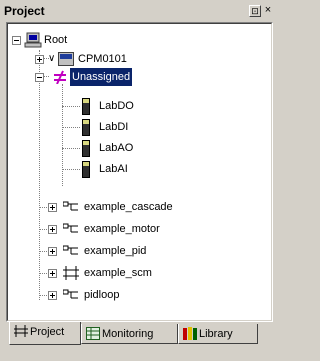 This screenshot has width=320, height=361. I want to click on tab-library: Library, so click(218, 334).